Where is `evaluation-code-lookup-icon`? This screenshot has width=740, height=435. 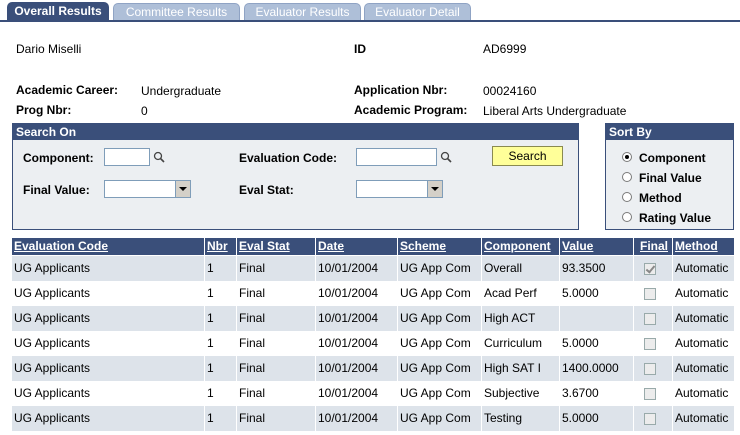
evaluation-code-lookup-icon is located at coordinates (446, 157).